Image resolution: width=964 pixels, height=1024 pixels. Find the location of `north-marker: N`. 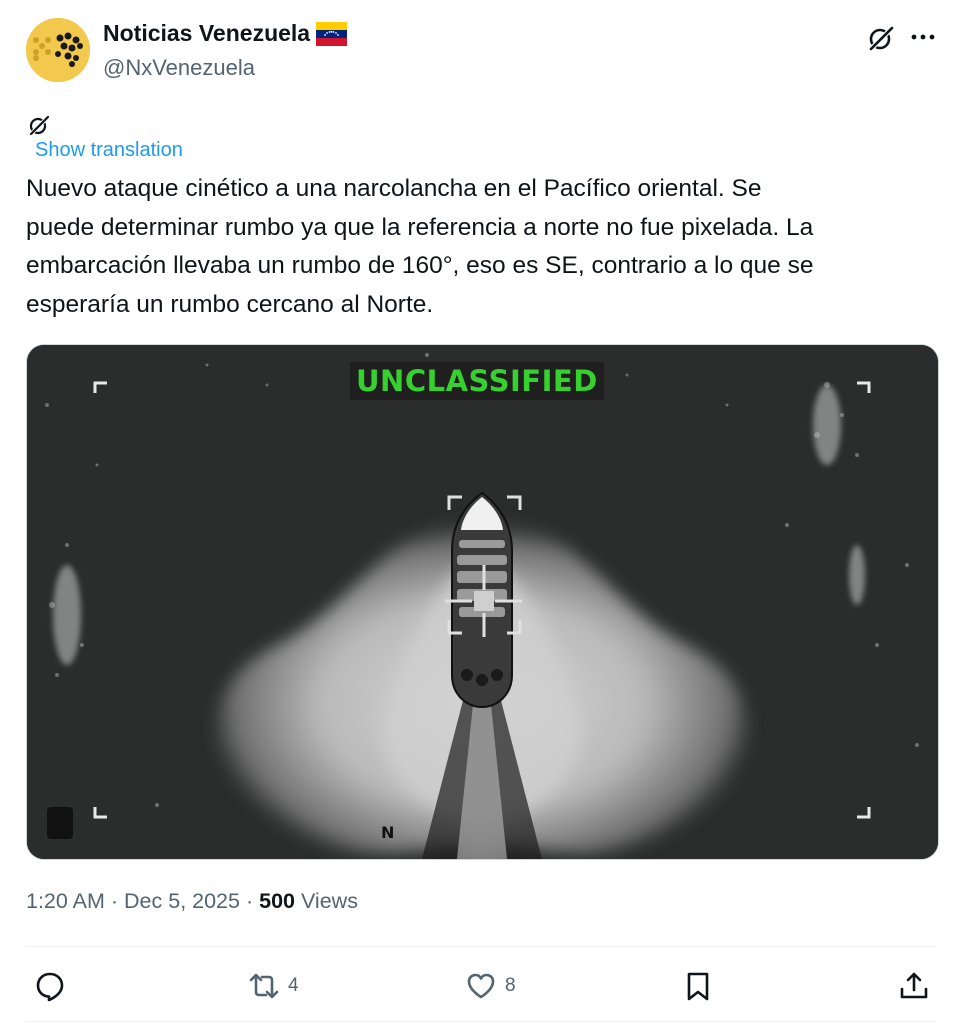

north-marker: N is located at coordinates (388, 832).